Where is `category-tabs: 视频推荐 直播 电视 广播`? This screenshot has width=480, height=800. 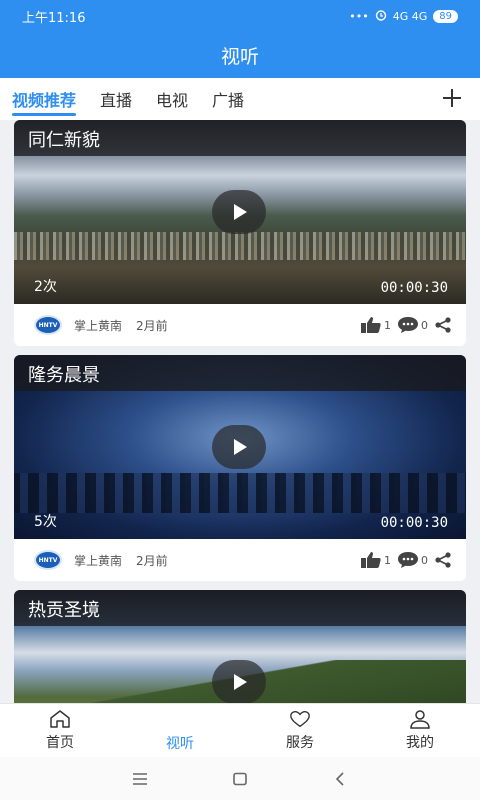 category-tabs: 视频推荐 直播 电视 广播 is located at coordinates (240, 99).